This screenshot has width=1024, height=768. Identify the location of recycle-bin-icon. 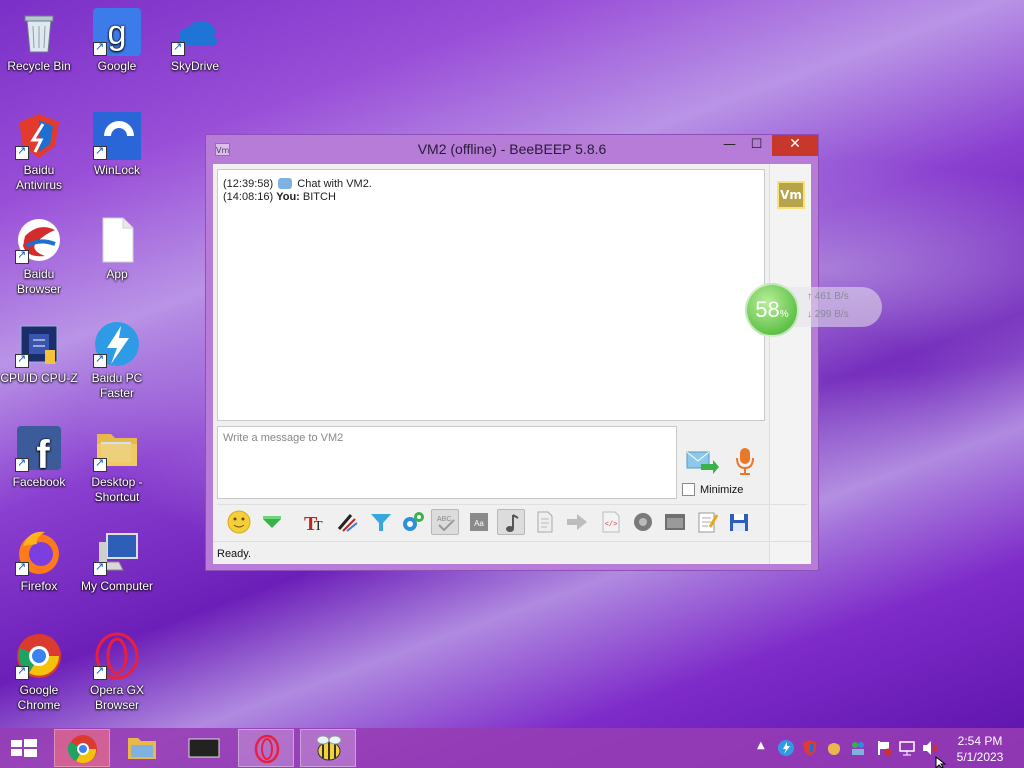
(39, 32).